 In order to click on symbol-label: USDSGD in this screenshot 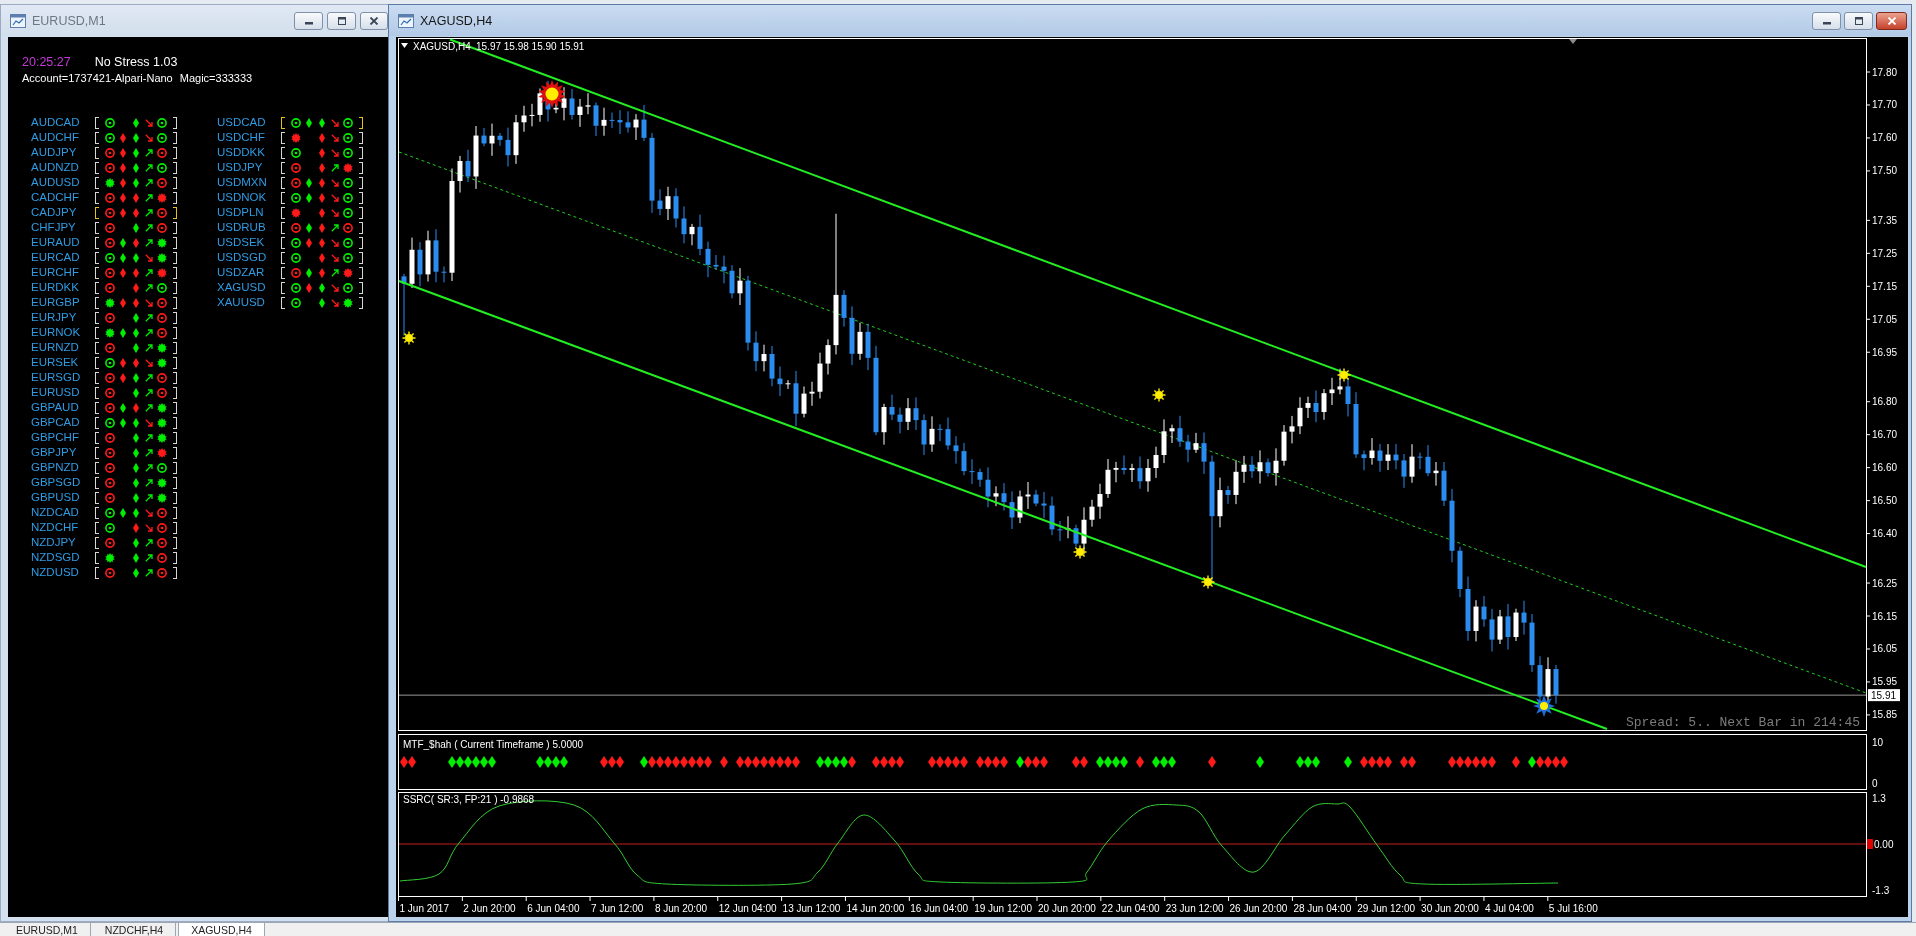, I will do `click(242, 257)`.